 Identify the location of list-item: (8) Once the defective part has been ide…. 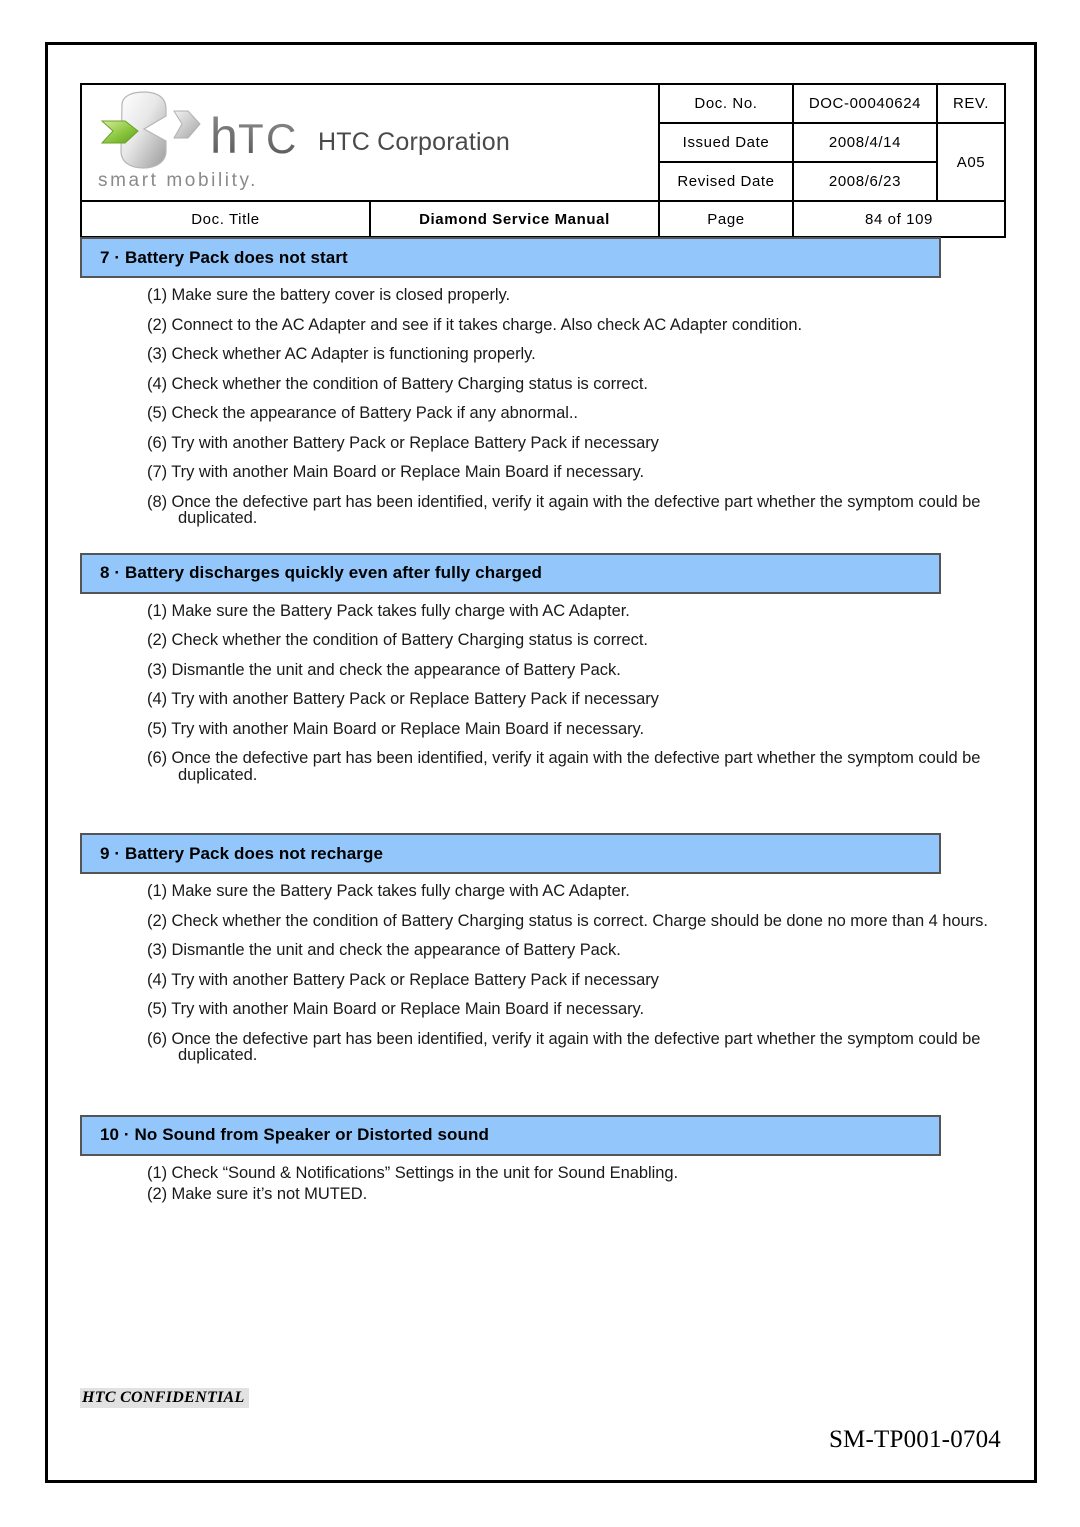
(564, 509).